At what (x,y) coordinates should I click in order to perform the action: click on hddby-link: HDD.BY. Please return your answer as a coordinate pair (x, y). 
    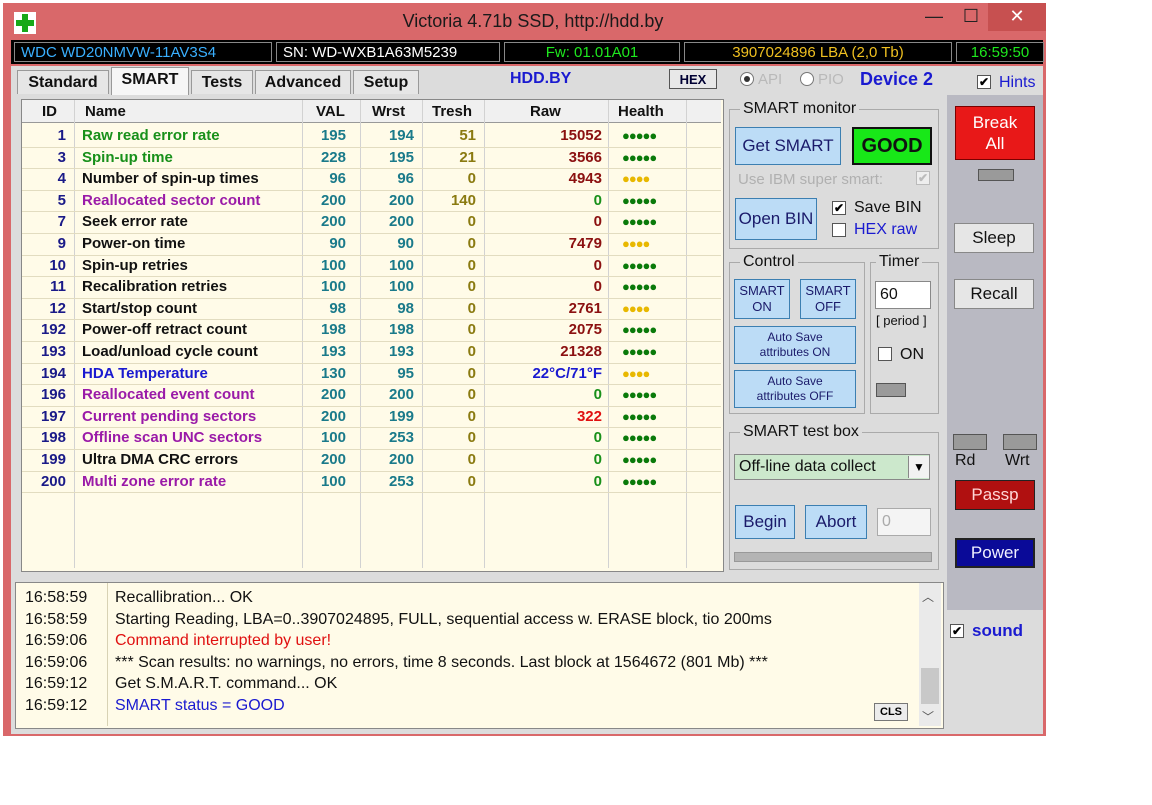
    Looking at the image, I should click on (540, 79).